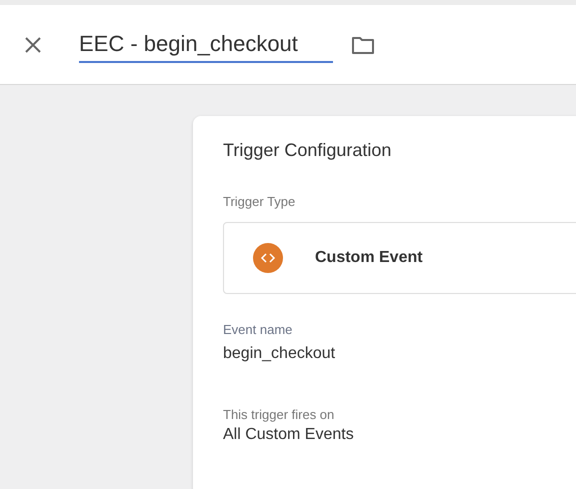 Image resolution: width=576 pixels, height=489 pixels. I want to click on trigger-type-name: Custom Event, so click(369, 258).